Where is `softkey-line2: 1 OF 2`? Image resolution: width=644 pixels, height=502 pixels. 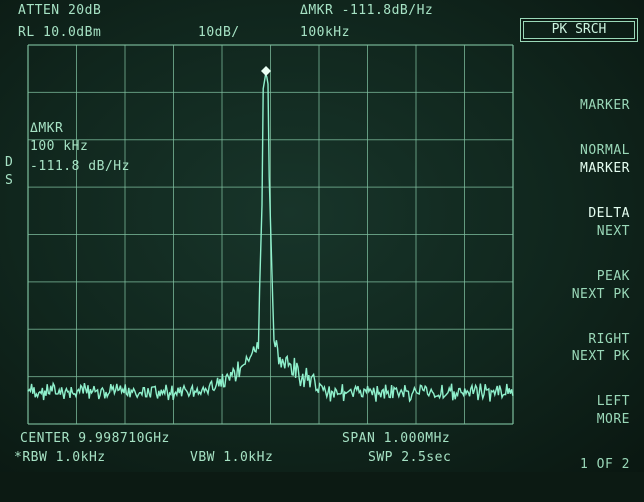
softkey-line2: 1 OF 2 is located at coordinates (605, 464).